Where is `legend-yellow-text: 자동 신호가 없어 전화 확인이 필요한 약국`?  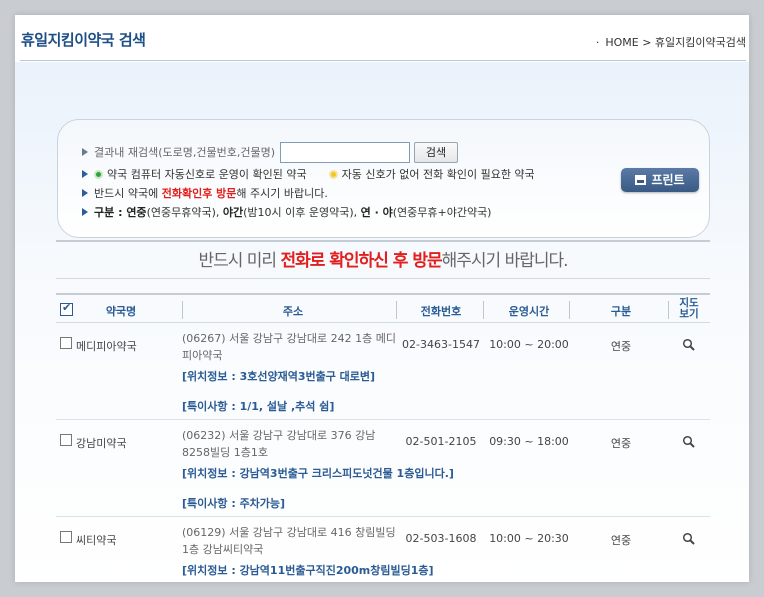 legend-yellow-text: 자동 신호가 없어 전화 확인이 필요한 약국 is located at coordinates (438, 174).